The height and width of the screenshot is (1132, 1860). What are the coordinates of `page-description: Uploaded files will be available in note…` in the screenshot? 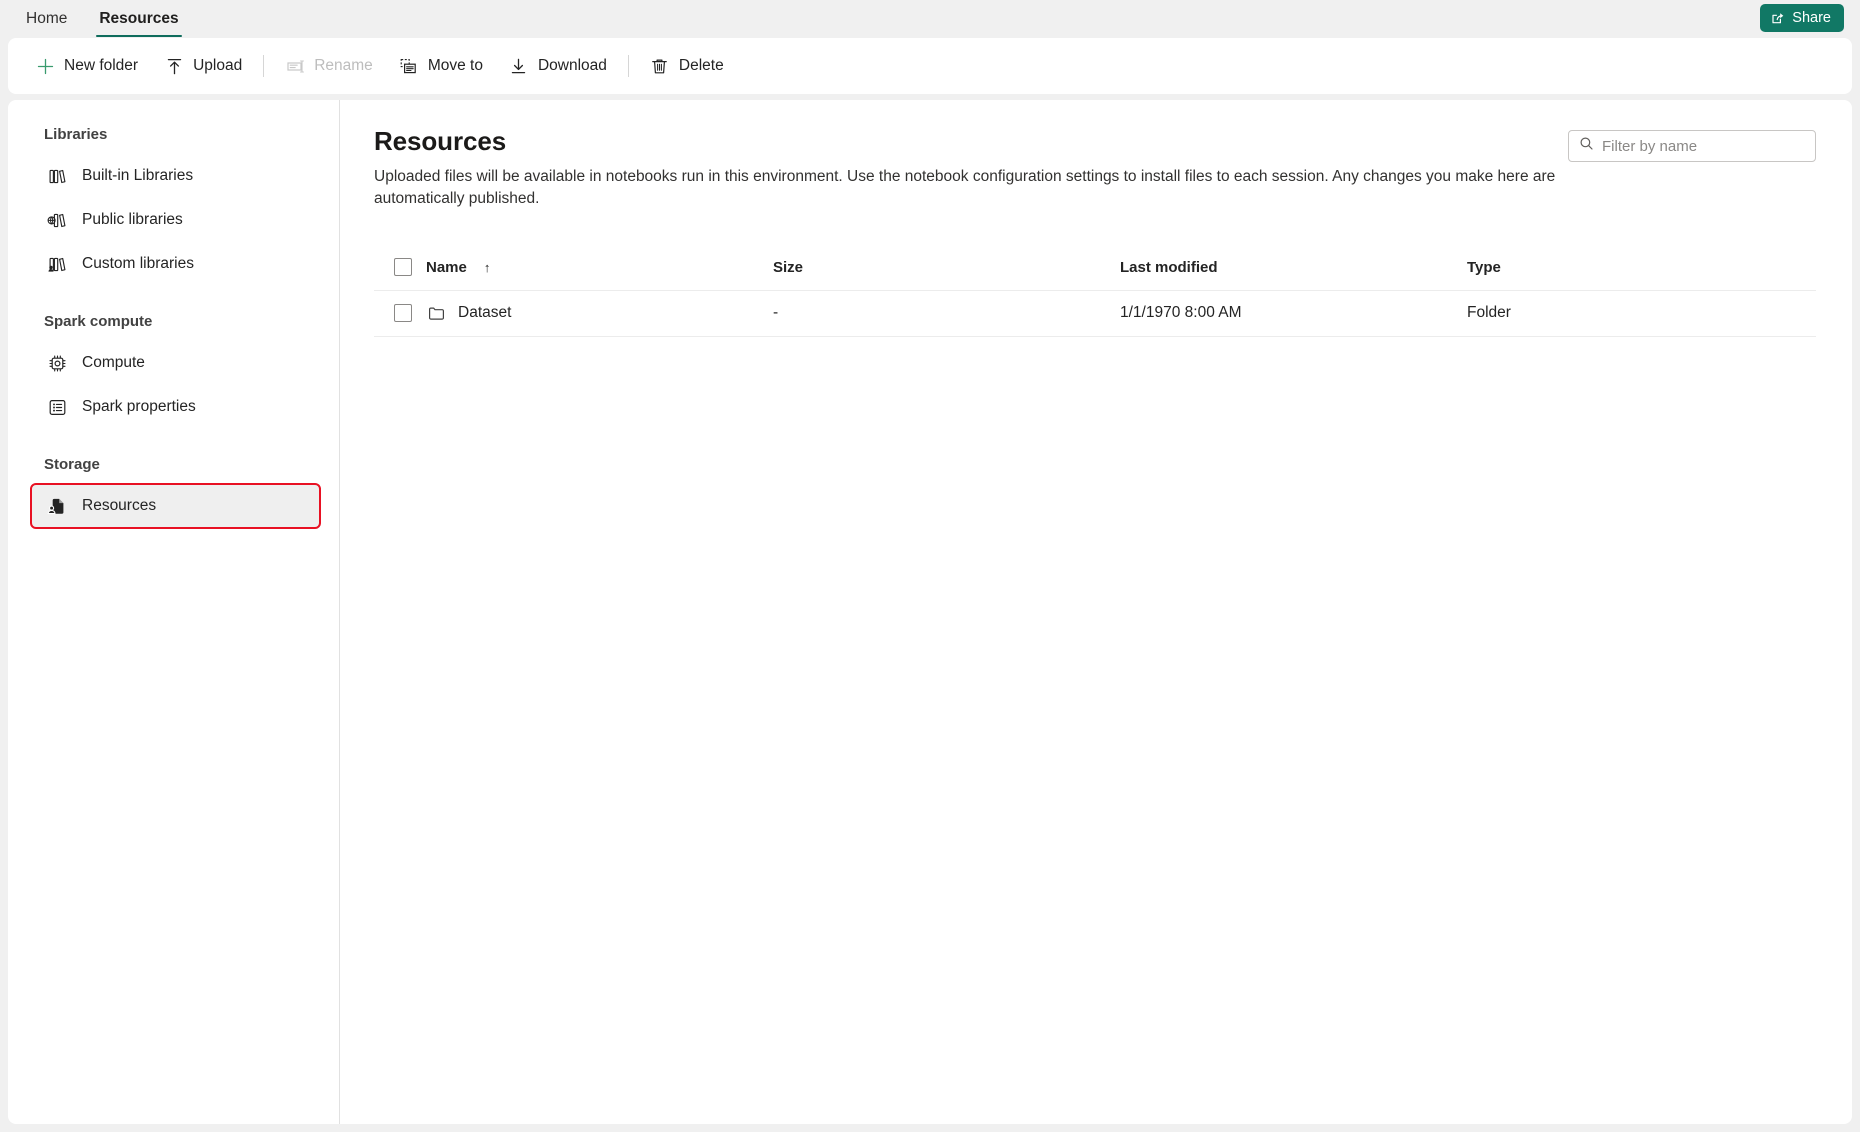 It's located at (965, 188).